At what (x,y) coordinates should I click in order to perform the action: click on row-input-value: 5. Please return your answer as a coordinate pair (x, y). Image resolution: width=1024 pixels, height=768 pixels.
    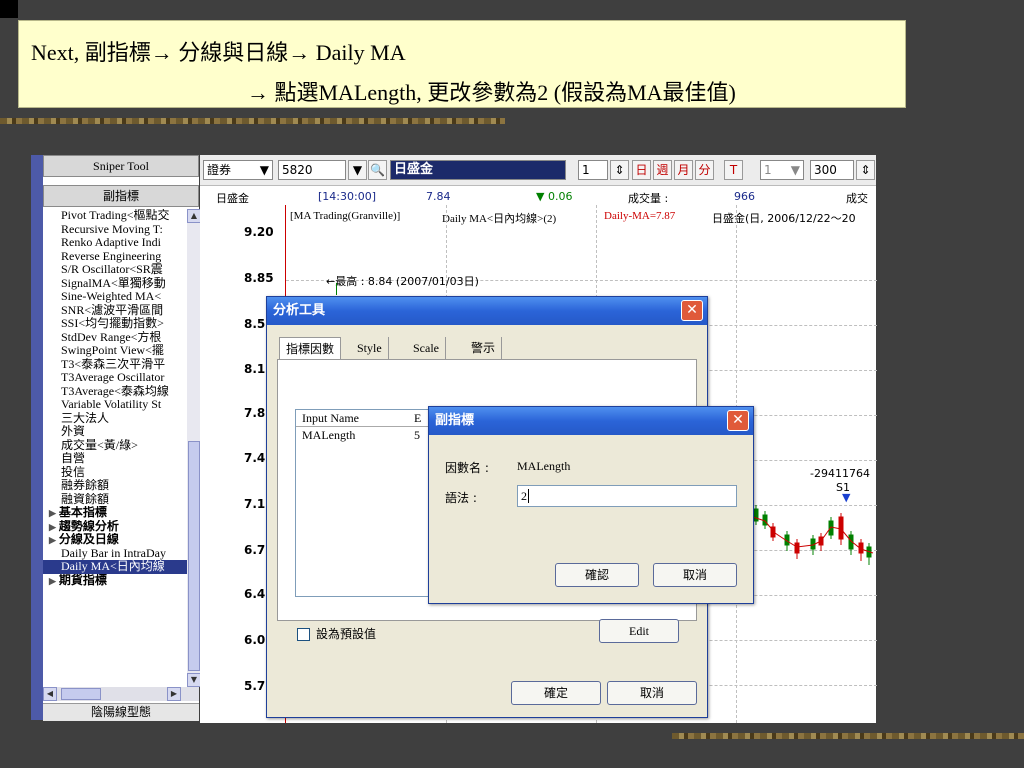
    Looking at the image, I should click on (417, 435).